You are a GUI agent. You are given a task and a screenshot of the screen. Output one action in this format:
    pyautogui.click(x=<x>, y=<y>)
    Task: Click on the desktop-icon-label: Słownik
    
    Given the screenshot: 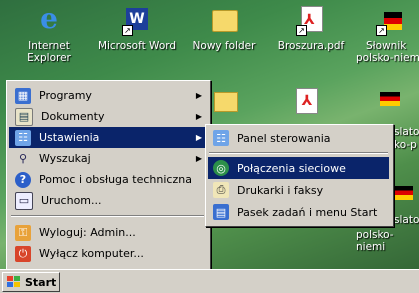 What is the action you would take?
    pyautogui.click(x=386, y=46)
    